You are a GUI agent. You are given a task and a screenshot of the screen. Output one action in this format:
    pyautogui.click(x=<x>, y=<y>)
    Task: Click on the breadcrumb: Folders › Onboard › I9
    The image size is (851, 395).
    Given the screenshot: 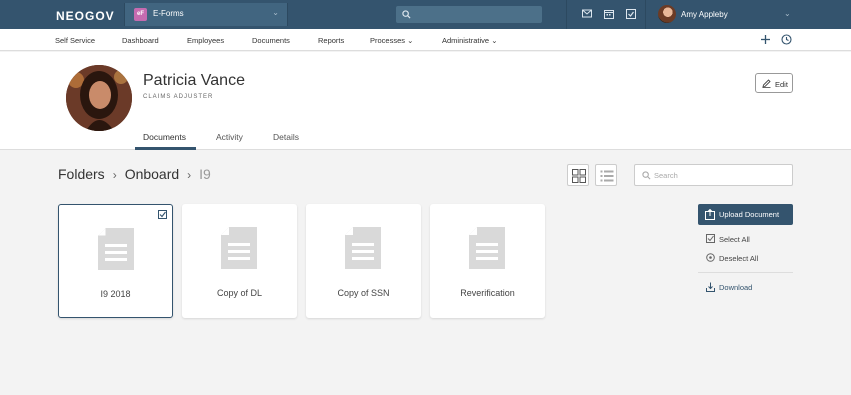 What is the action you would take?
    pyautogui.click(x=134, y=174)
    